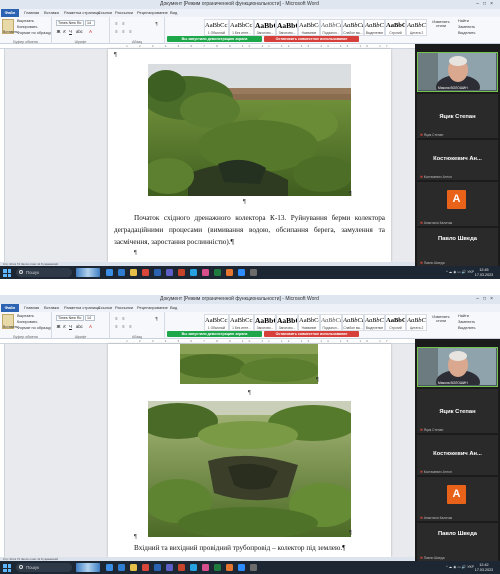  I want to click on align-left-button: ≡, so click(116, 326).